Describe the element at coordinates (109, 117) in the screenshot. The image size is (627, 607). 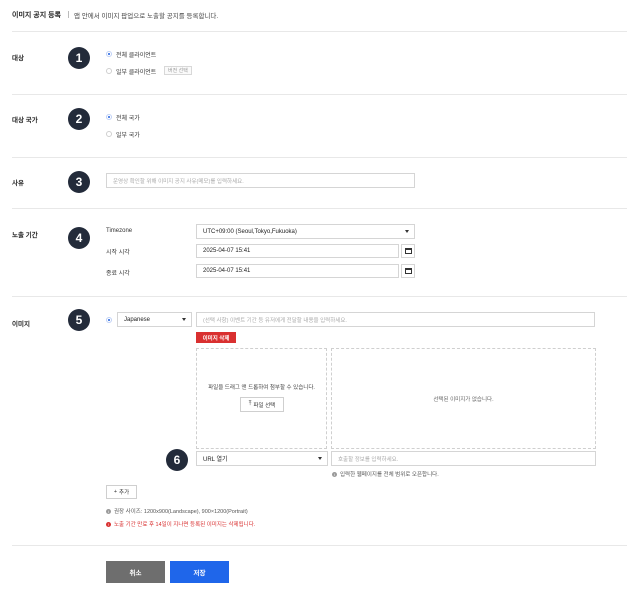
I see `country-all-radio` at that location.